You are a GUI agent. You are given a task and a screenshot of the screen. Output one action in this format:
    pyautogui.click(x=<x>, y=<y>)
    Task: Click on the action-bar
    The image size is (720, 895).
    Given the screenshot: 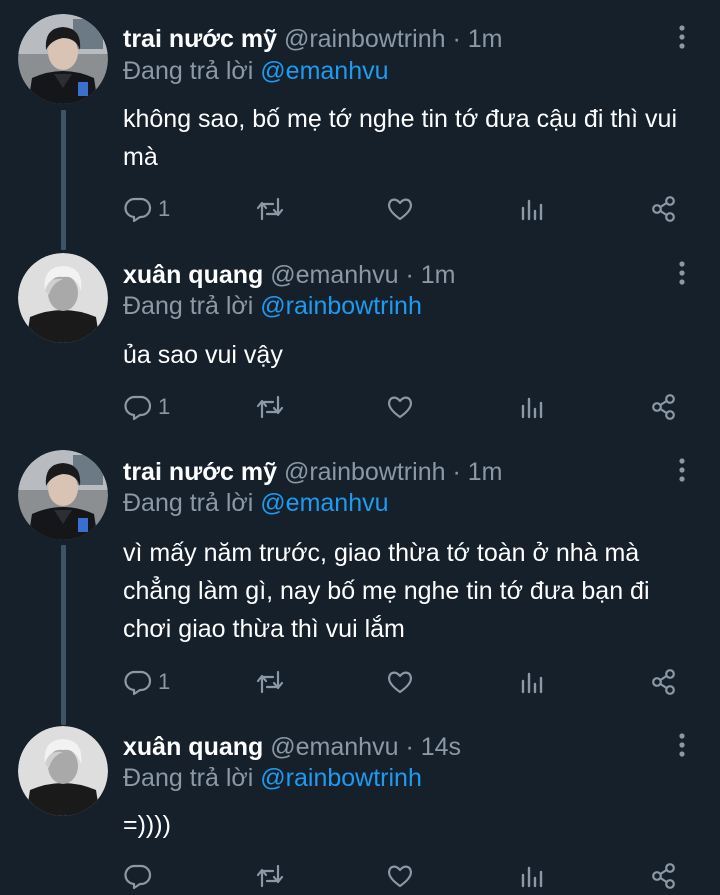 What is the action you would take?
    pyautogui.click(x=360, y=876)
    